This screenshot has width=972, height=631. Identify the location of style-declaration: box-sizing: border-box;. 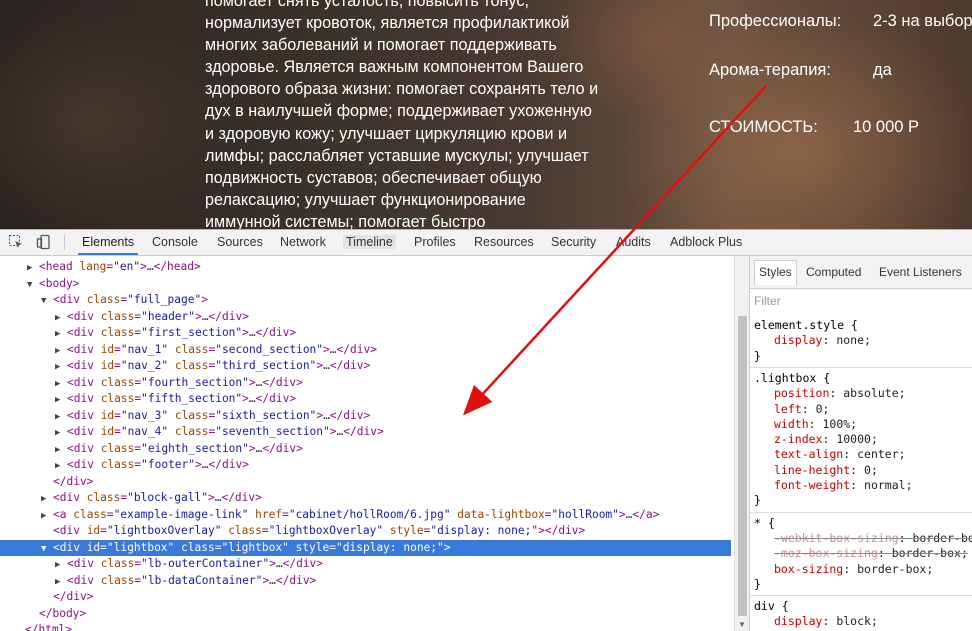
(853, 569).